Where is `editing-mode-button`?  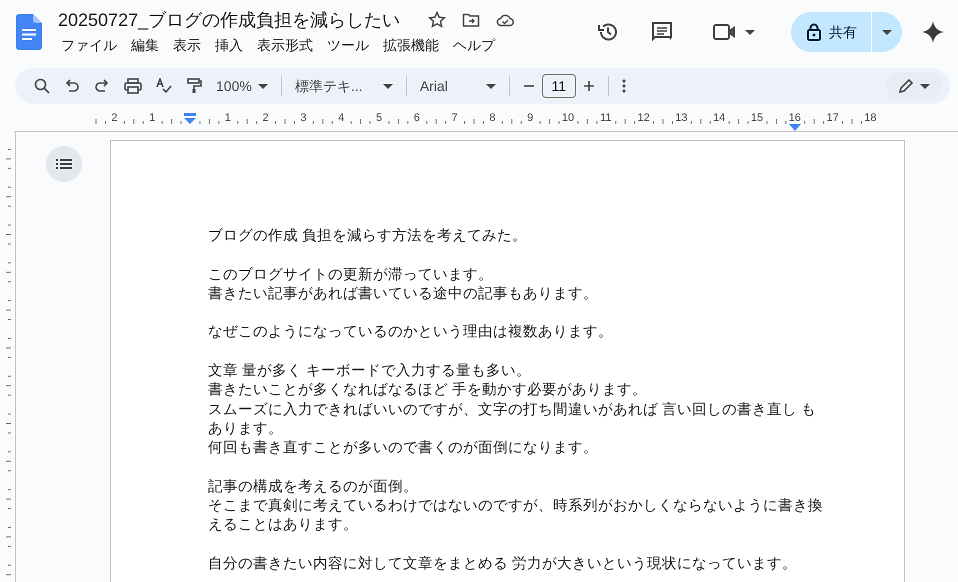
editing-mode-button is located at coordinates (914, 86).